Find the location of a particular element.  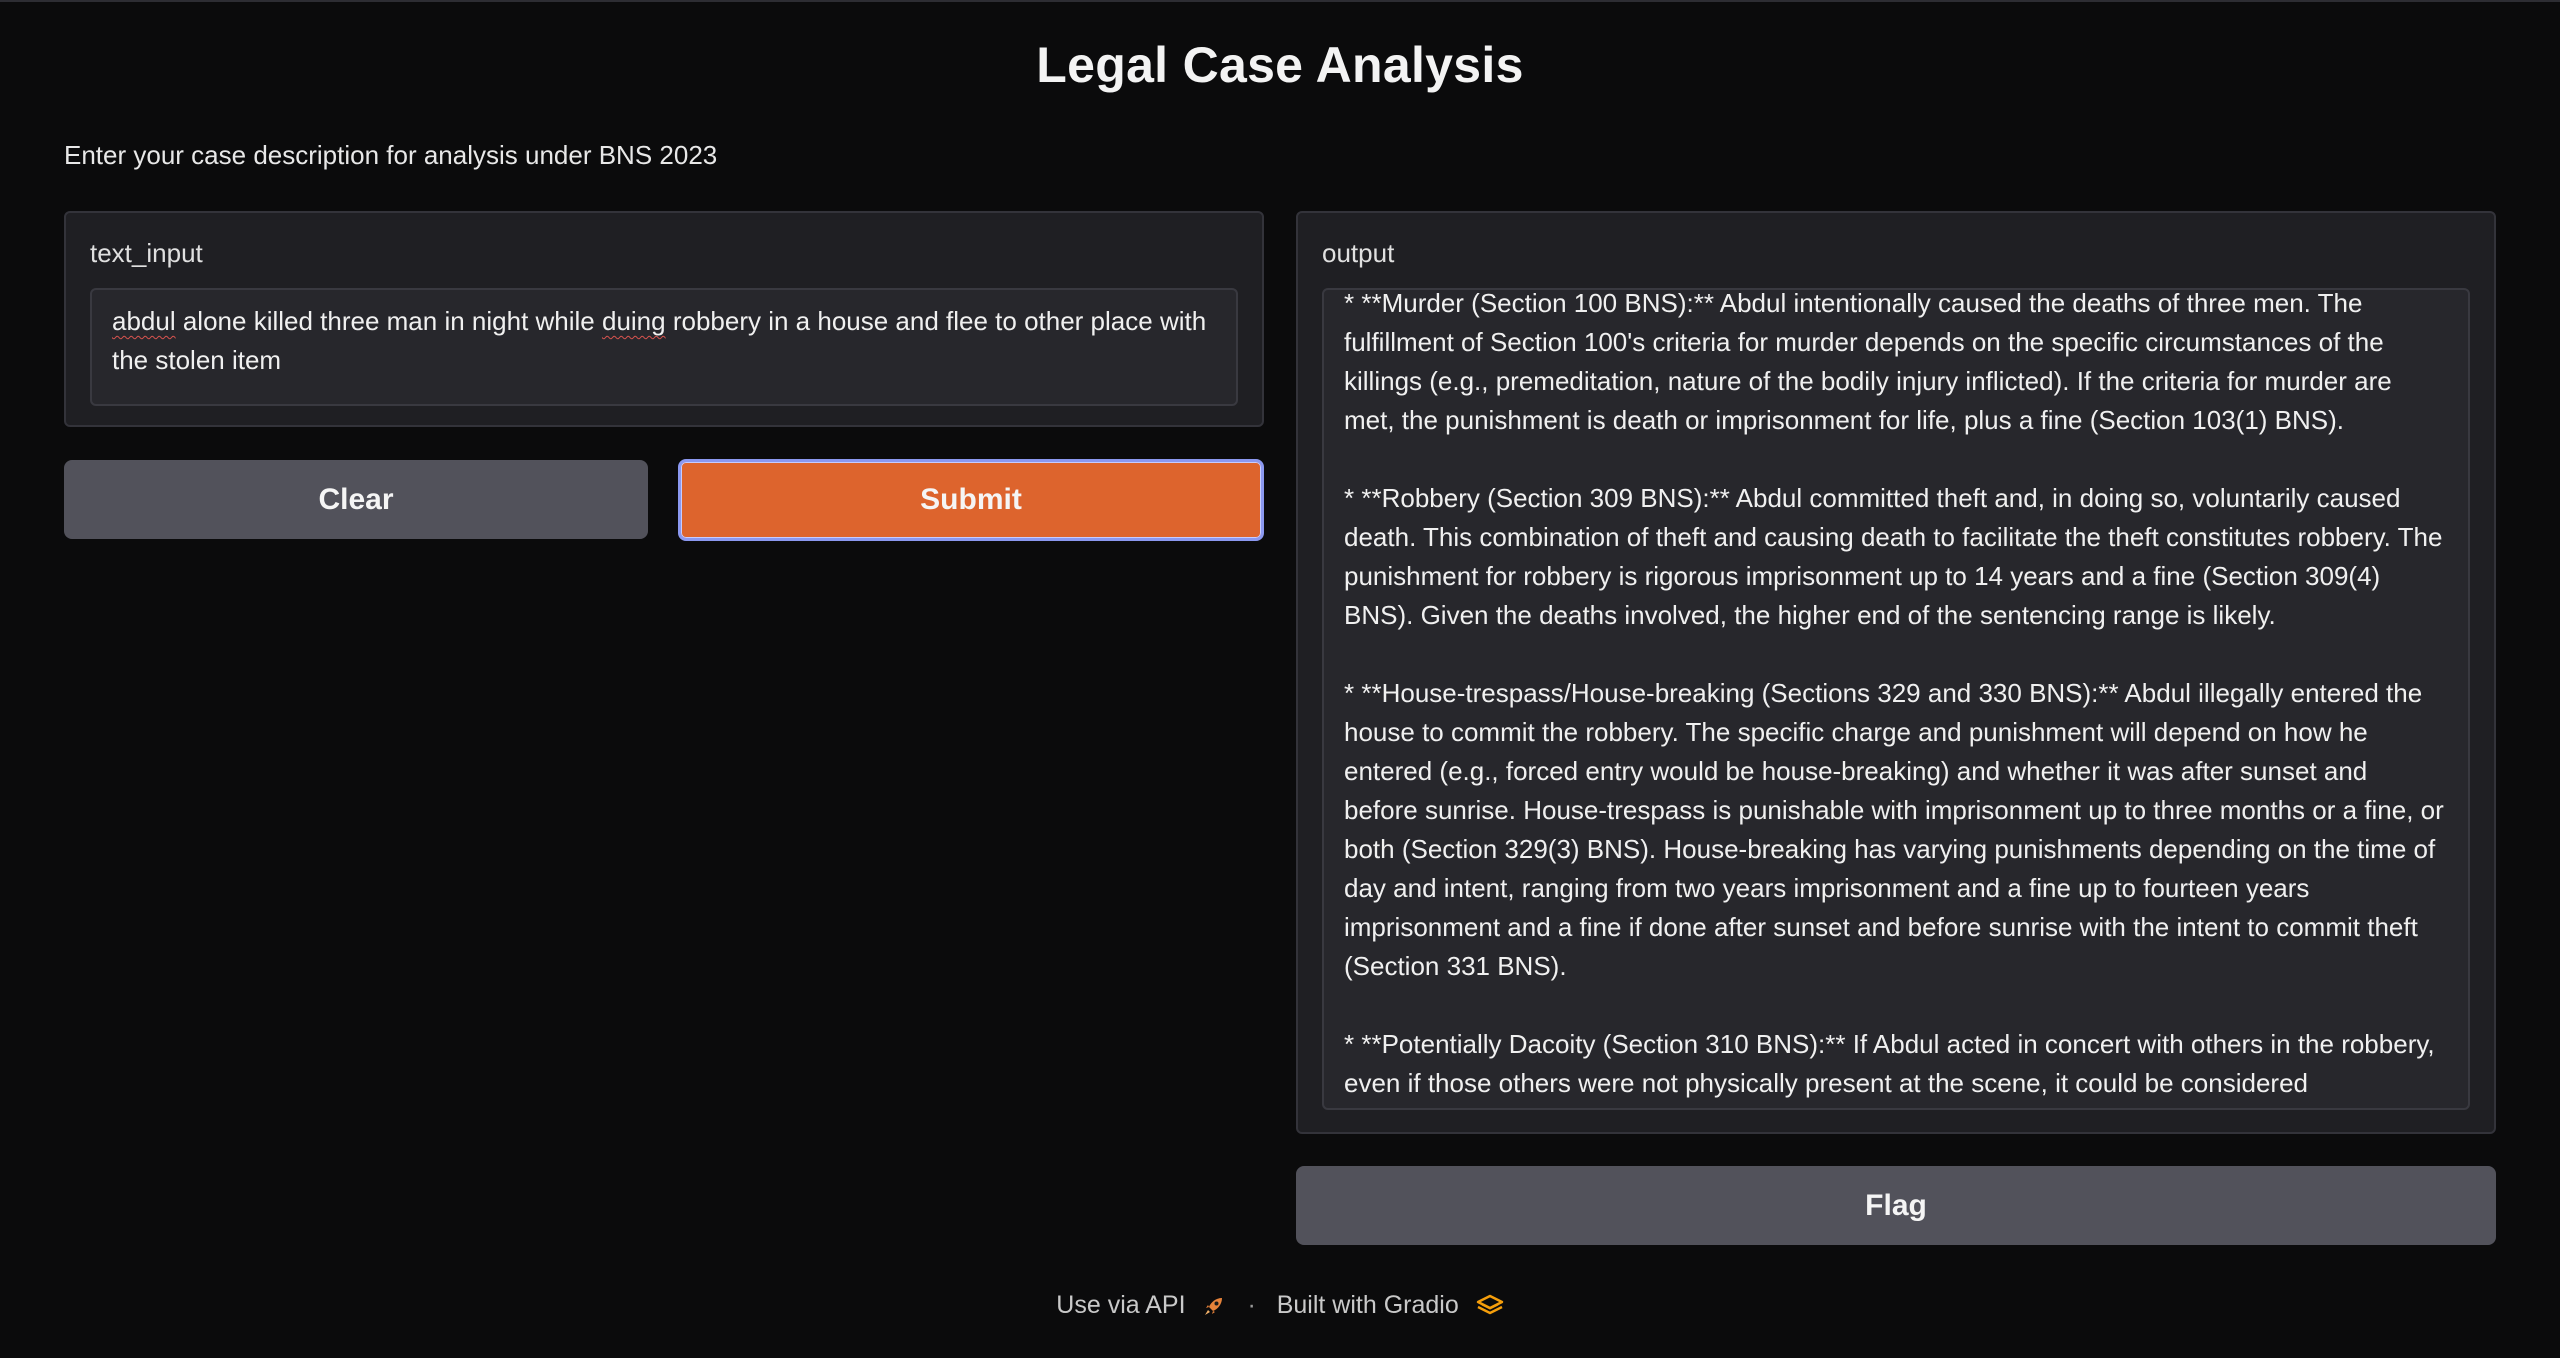

flag-button: Flag is located at coordinates (1896, 1205).